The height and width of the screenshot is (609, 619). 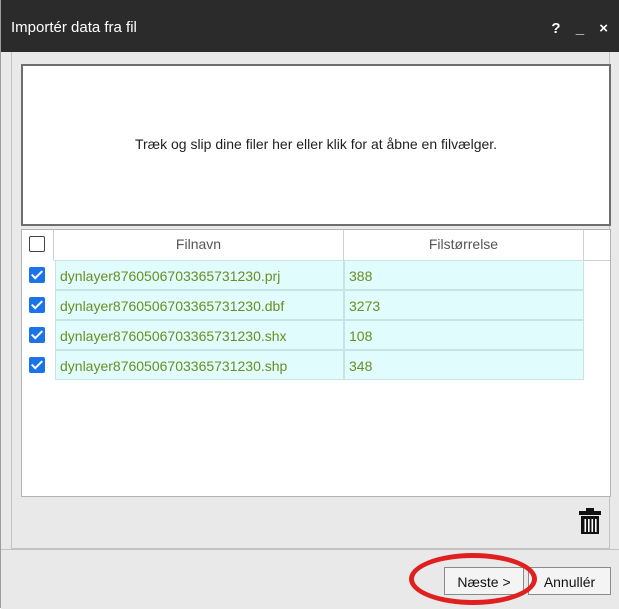 What do you see at coordinates (199, 275) in the screenshot?
I see `filename-cell: dynlayer8760506703365731230.prj` at bounding box center [199, 275].